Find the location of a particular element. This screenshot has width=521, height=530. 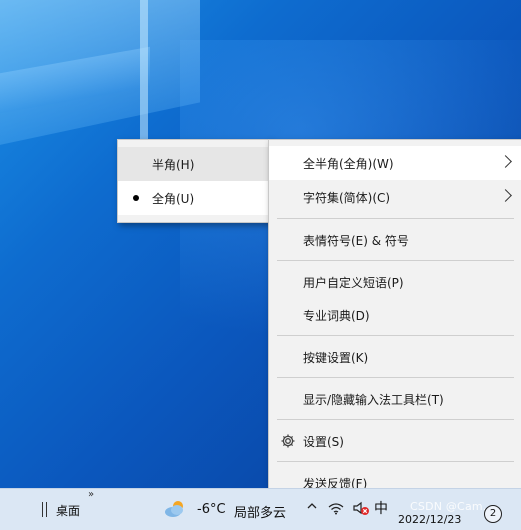

gear-icon is located at coordinates (288, 441).